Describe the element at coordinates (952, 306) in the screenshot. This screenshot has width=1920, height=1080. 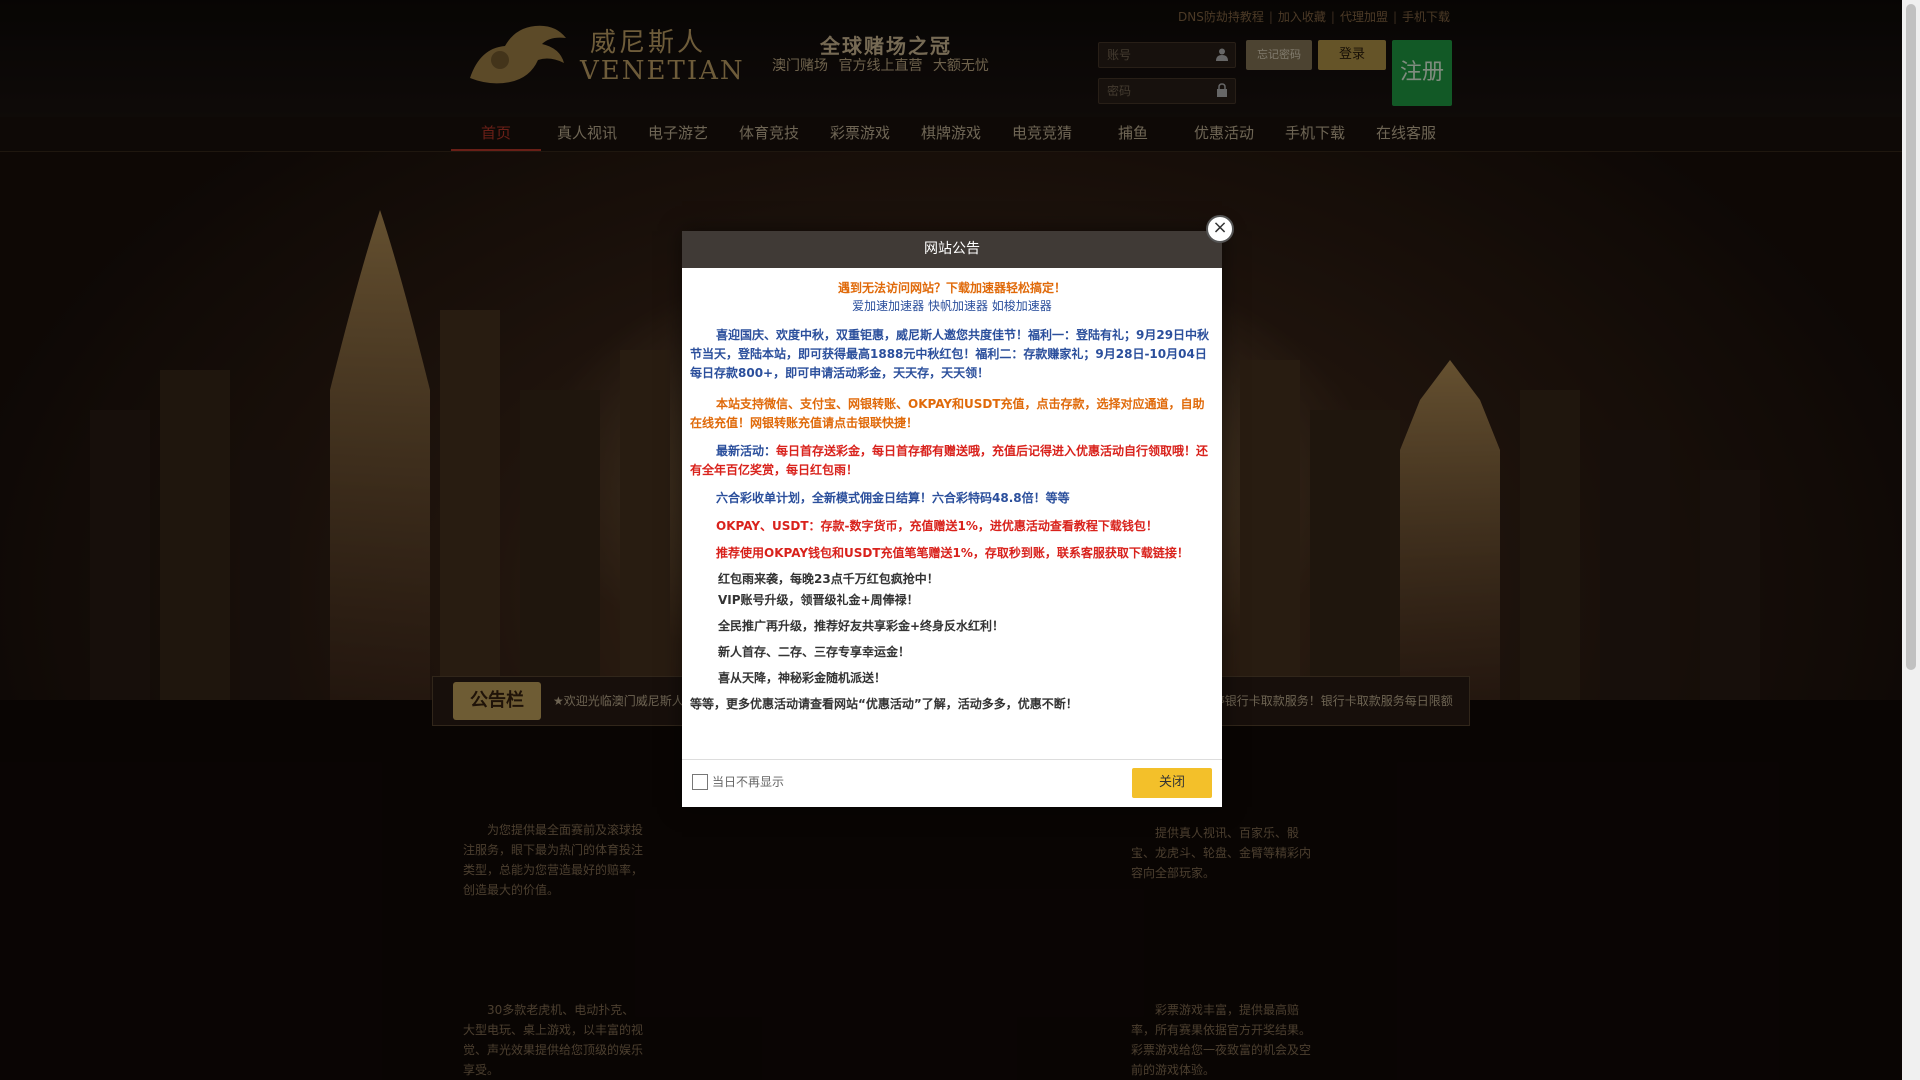
I see `accelerator-links: 爱加速加速器 快帆加速器 如梭加速器` at that location.